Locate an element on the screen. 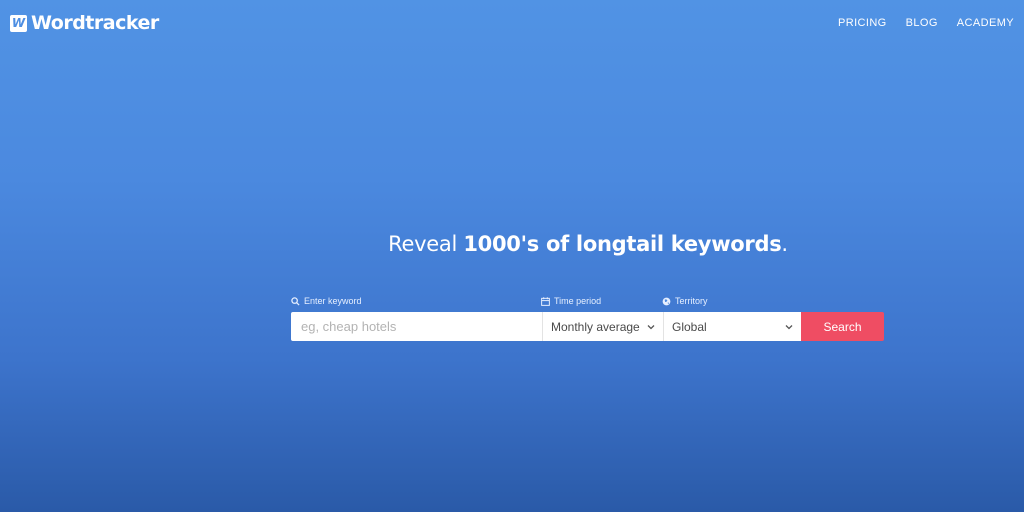 The height and width of the screenshot is (512, 1024). globe-icon is located at coordinates (666, 301).